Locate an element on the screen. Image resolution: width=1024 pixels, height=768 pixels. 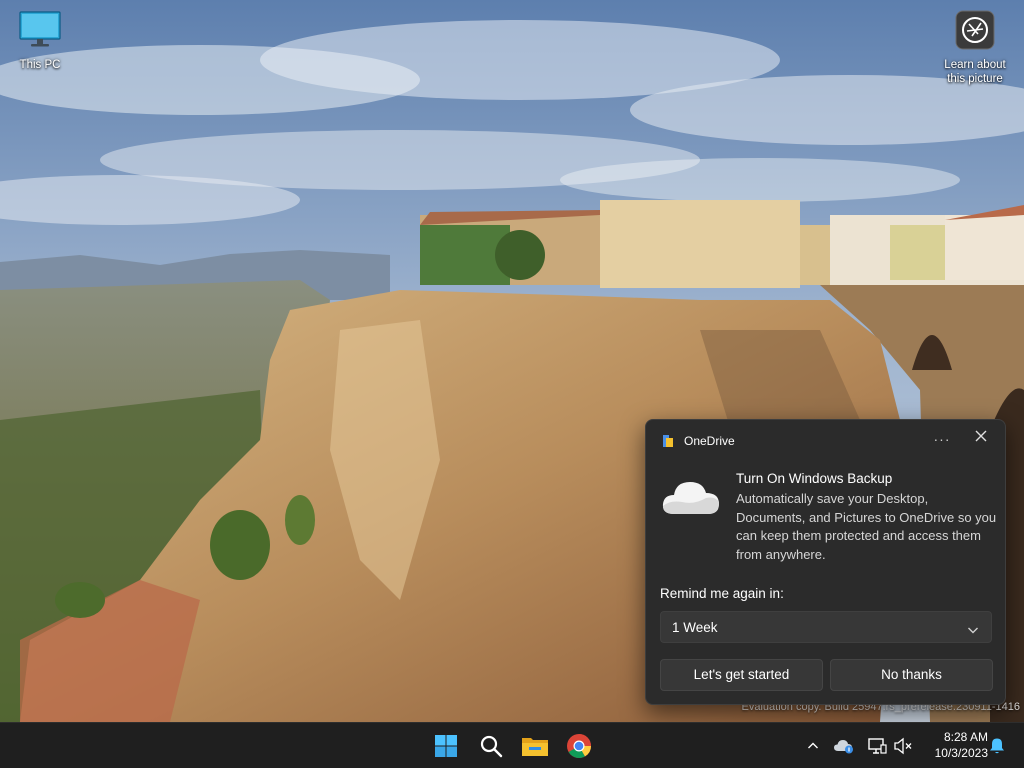
file-explorer-button is located at coordinates (535, 746).